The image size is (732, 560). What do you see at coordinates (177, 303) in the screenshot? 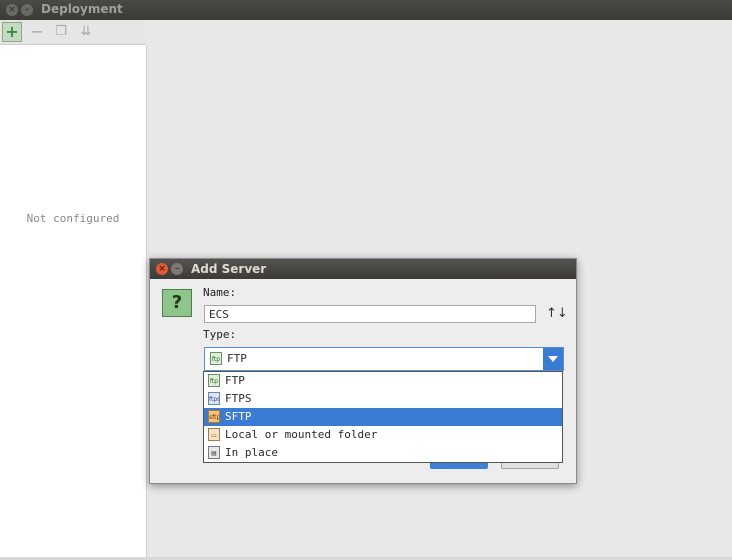
I see `question-icon: ?` at bounding box center [177, 303].